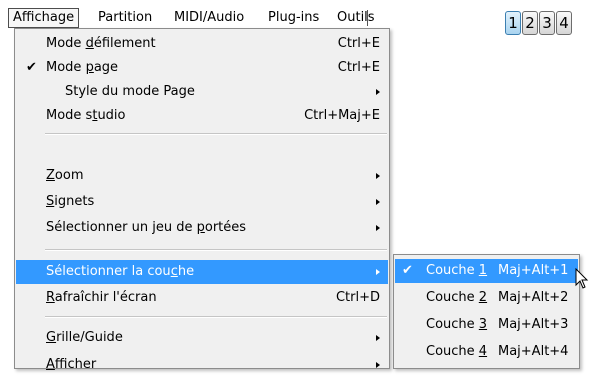 The height and width of the screenshot is (377, 594). Describe the element at coordinates (84, 337) in the screenshot. I see `menu-item-label: Grille/Guide` at that location.